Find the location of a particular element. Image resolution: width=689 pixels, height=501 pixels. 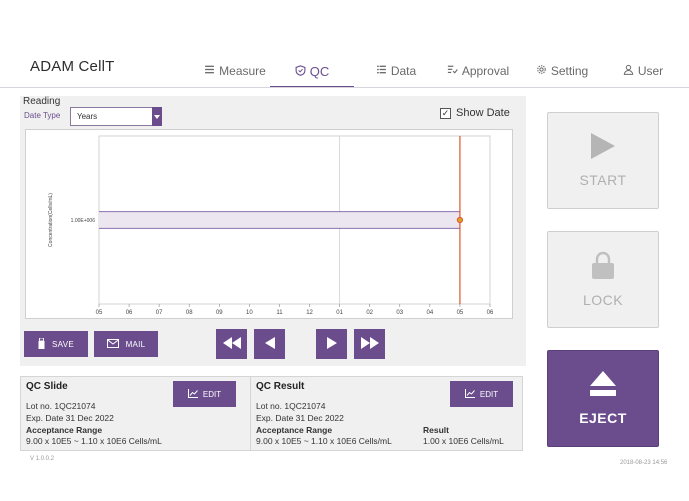

next-button is located at coordinates (331, 344).